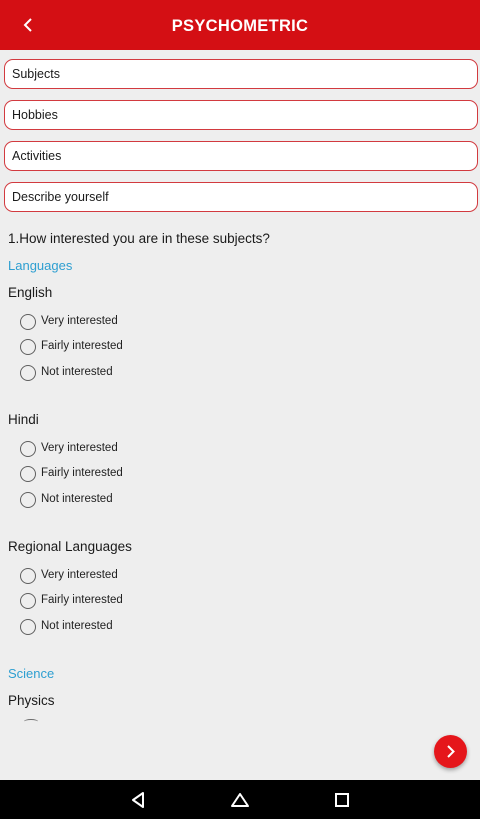 The height and width of the screenshot is (819, 480). What do you see at coordinates (70, 546) in the screenshot?
I see `subject-regional-languages: Regional Languages` at bounding box center [70, 546].